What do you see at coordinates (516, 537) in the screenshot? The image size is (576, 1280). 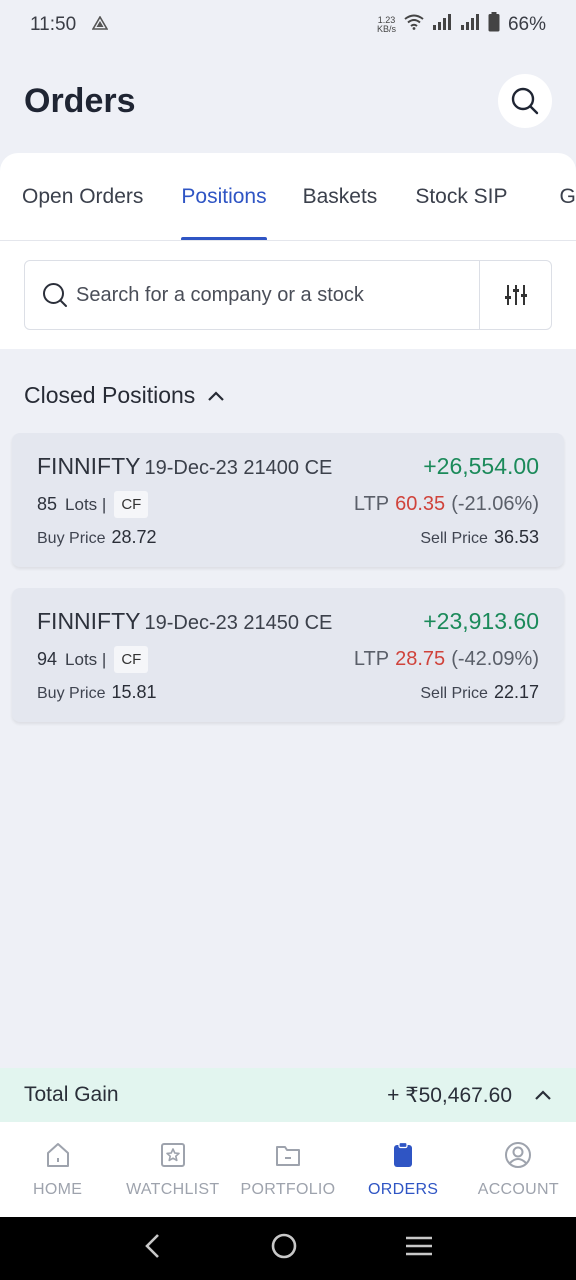 I see `sell-price-value: 36.53` at bounding box center [516, 537].